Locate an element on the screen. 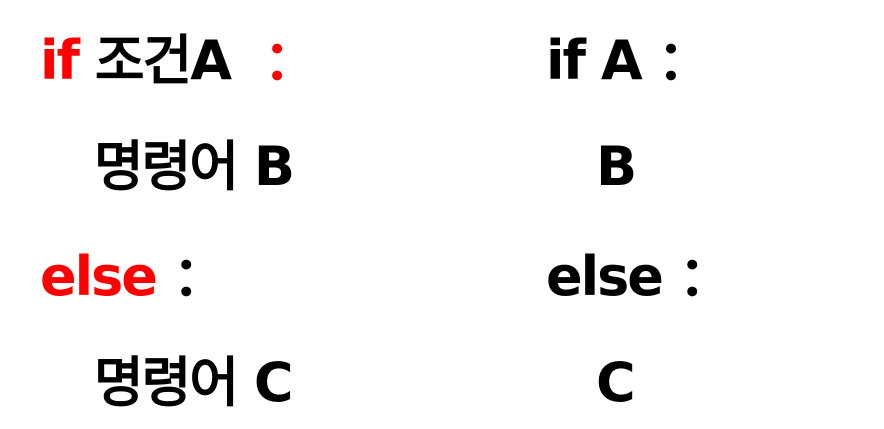  left-if-keyword: if is located at coordinates (60, 60).